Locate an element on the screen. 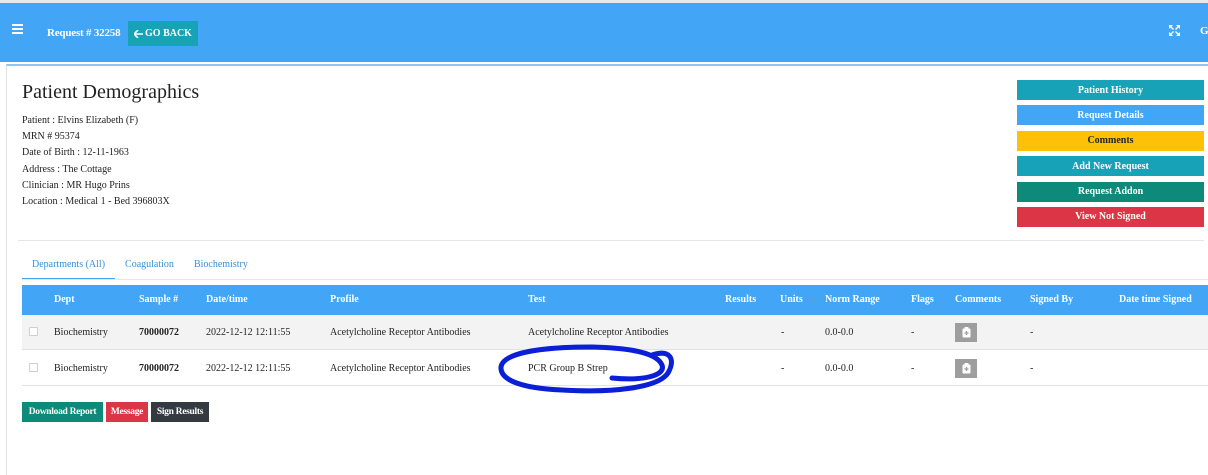  tab-departments-all: Departments (All) is located at coordinates (69, 266).